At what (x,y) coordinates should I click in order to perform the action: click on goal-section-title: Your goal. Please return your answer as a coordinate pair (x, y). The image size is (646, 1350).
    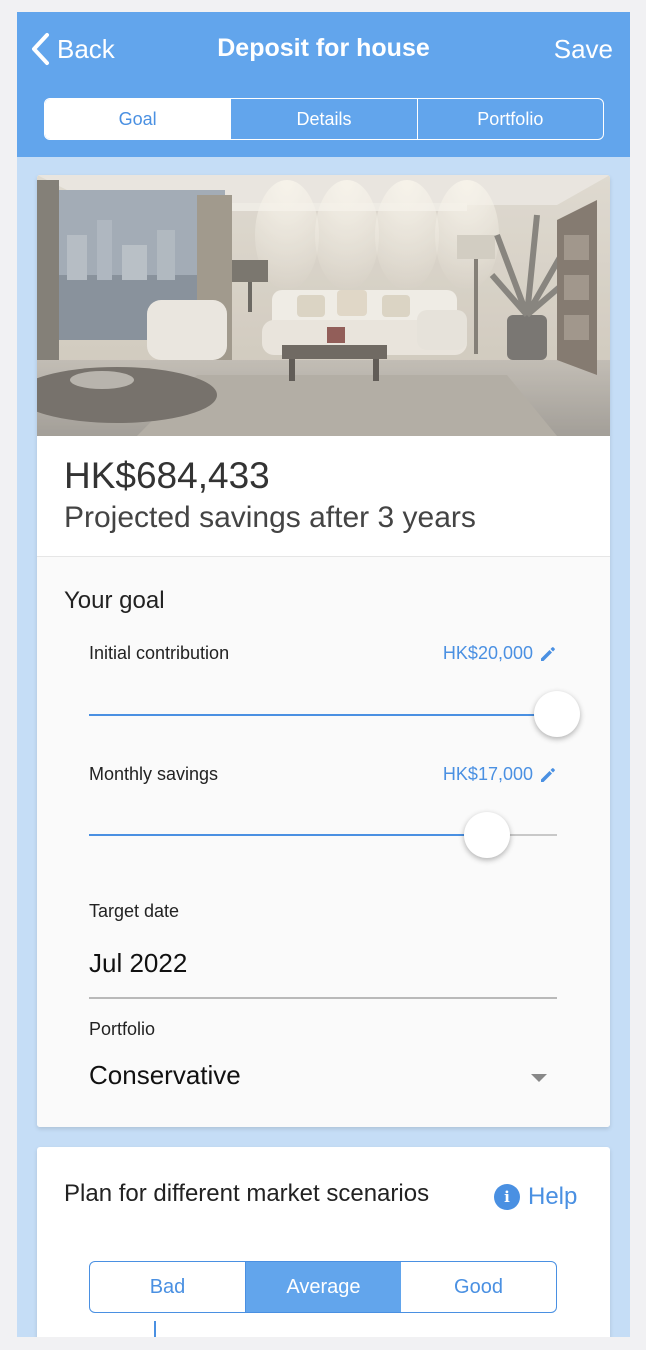
    Looking at the image, I should click on (114, 600).